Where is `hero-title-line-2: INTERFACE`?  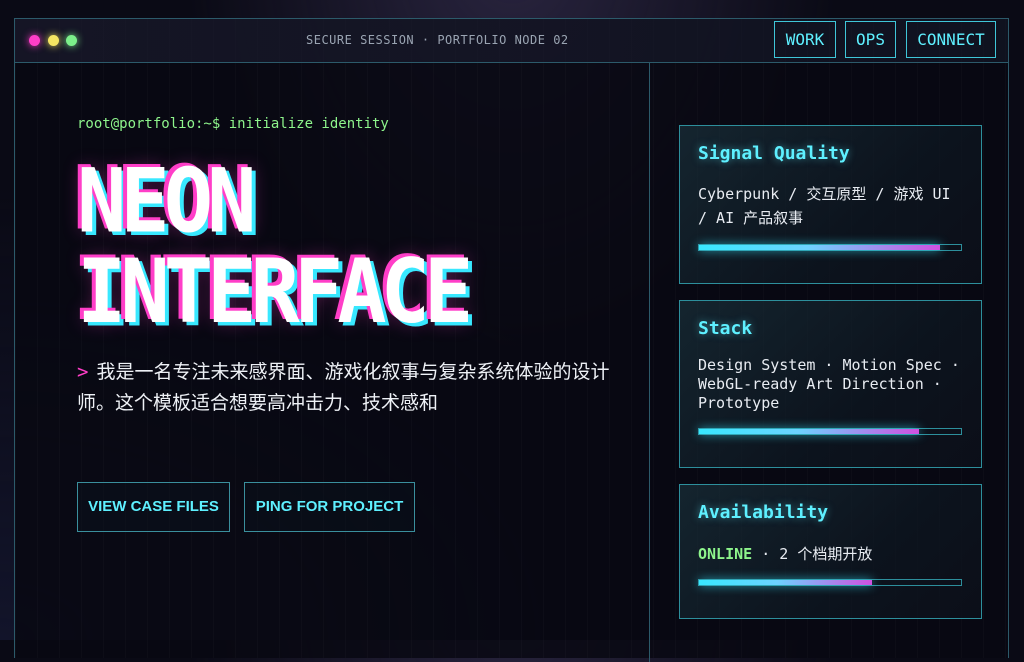
hero-title-line-2: INTERFACE is located at coordinates (275, 292).